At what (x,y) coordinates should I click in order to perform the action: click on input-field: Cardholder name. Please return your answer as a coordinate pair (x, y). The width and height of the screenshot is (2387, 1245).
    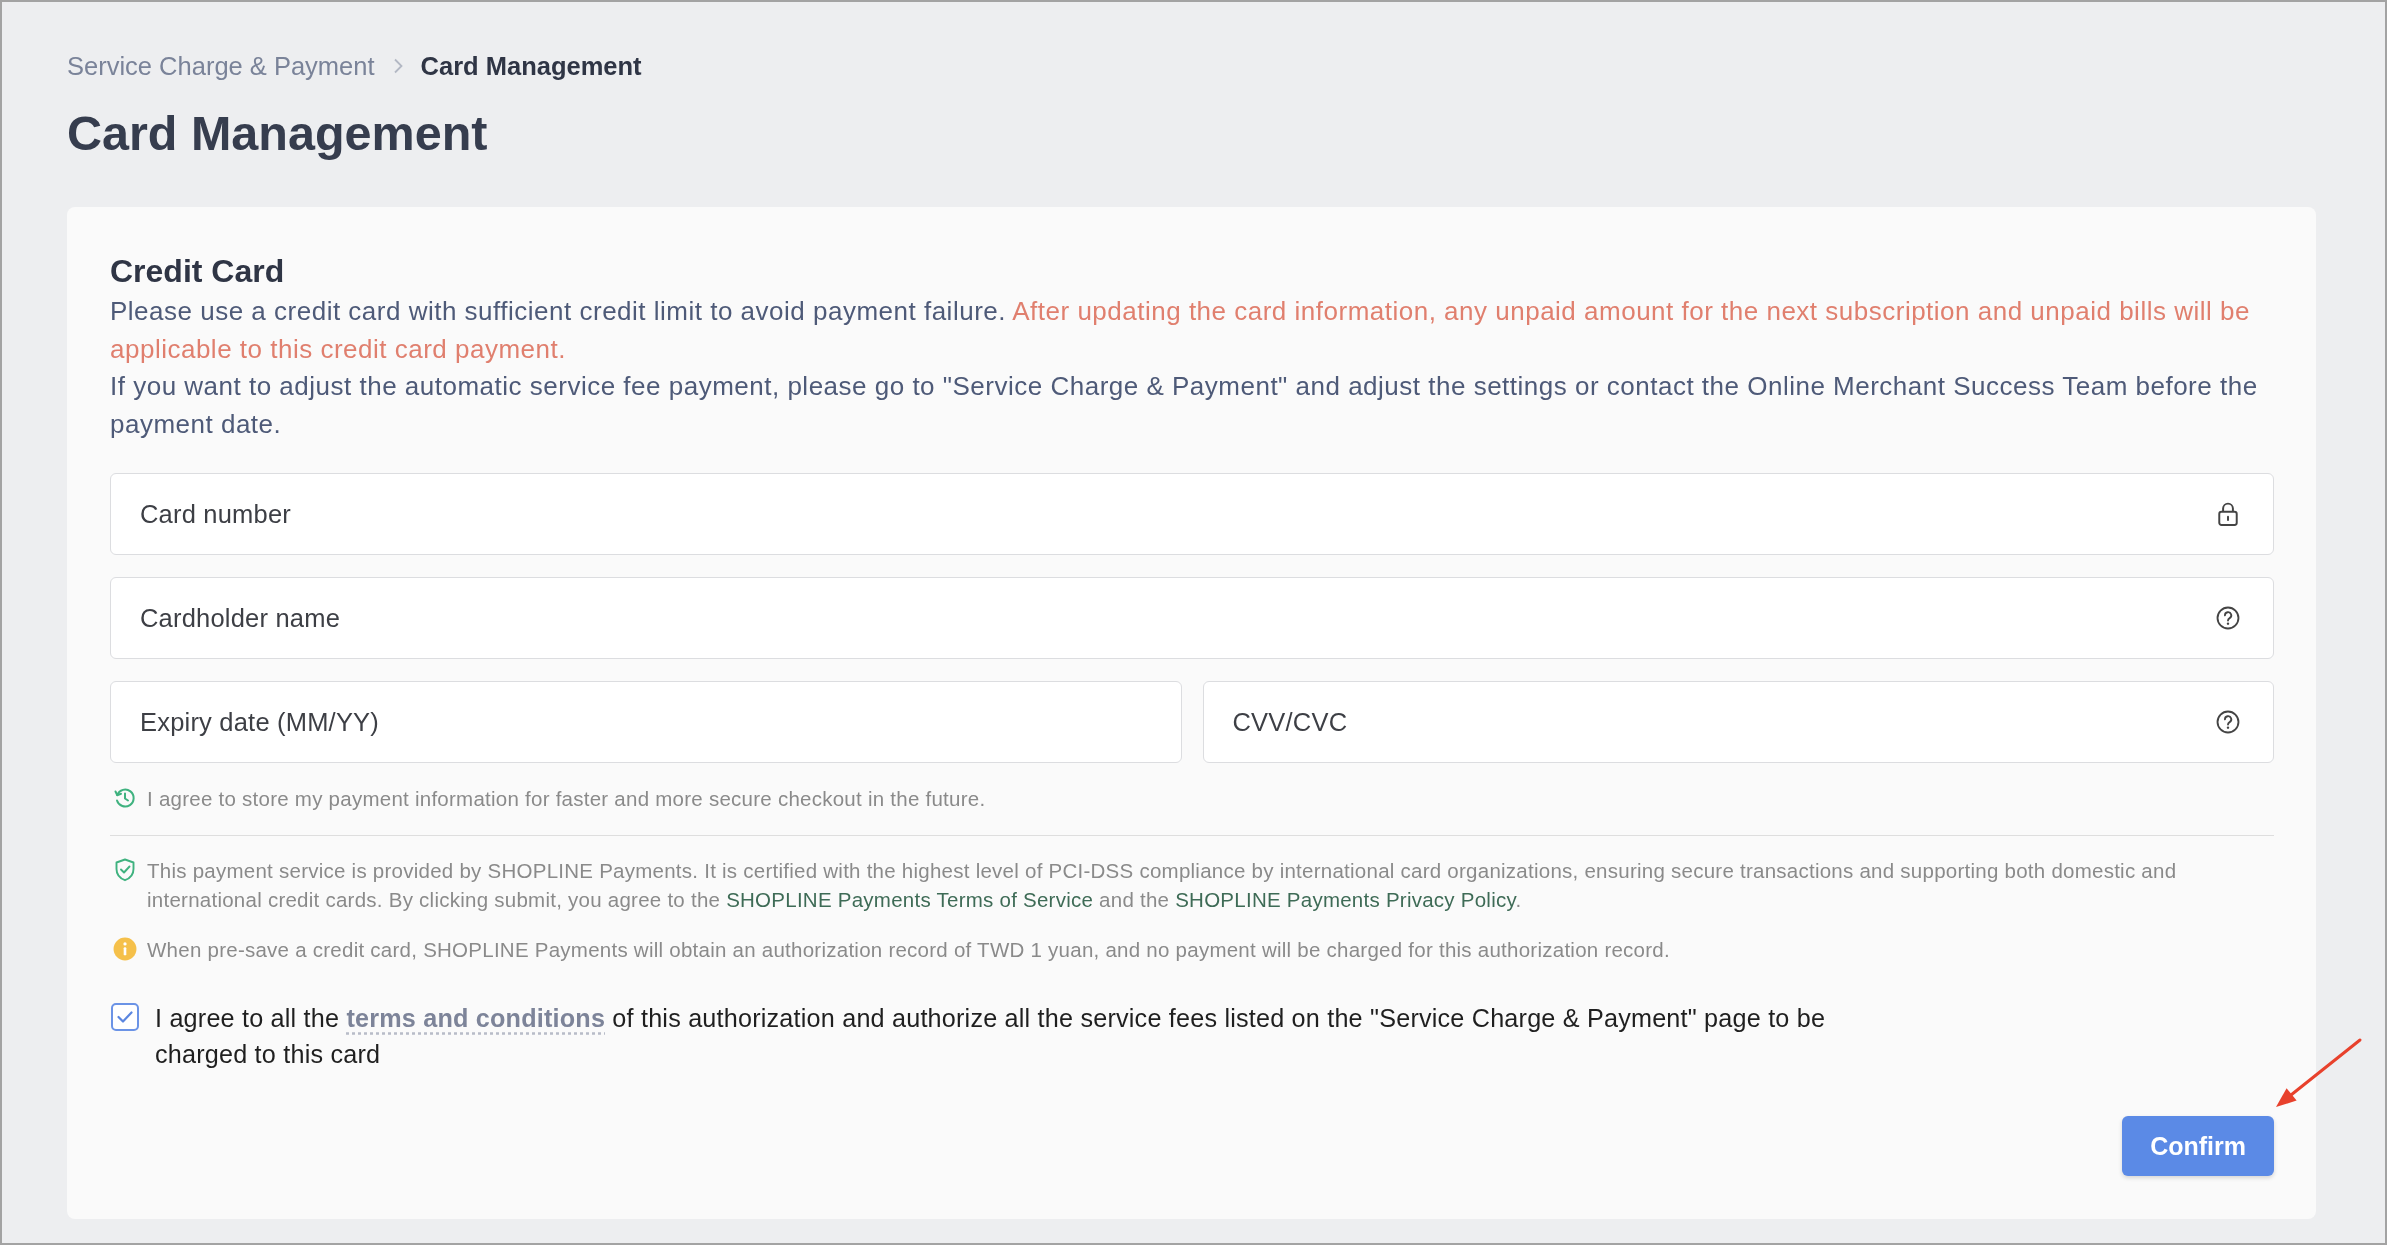
    Looking at the image, I should click on (1192, 618).